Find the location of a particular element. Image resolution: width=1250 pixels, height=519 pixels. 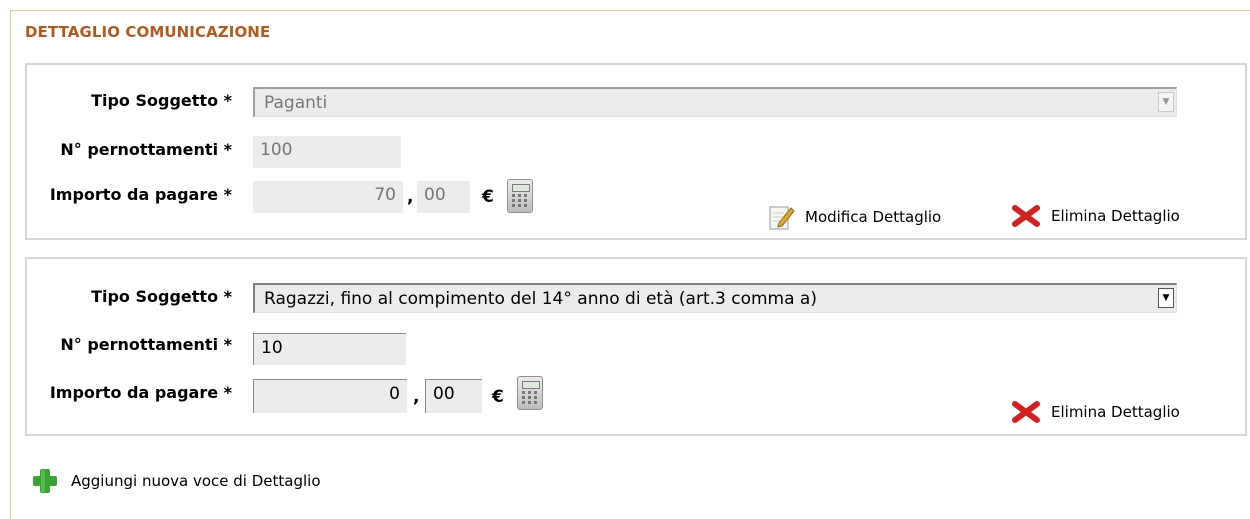

elimina-dettaglio-button-2: Elimina Dettaglio is located at coordinates (1095, 412).